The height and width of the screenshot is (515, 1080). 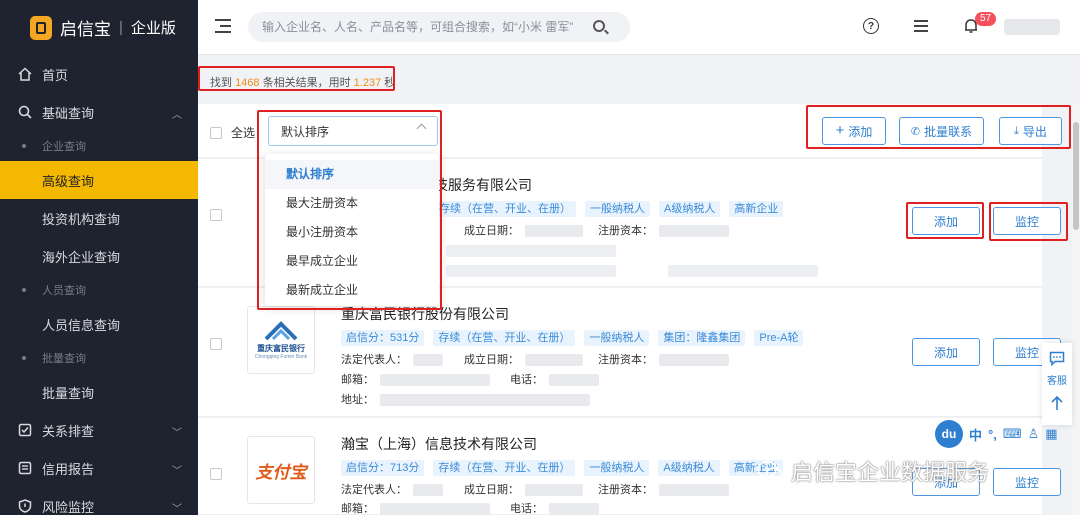 I want to click on brand: 启信宝 | 企业版, so click(x=99, y=27).